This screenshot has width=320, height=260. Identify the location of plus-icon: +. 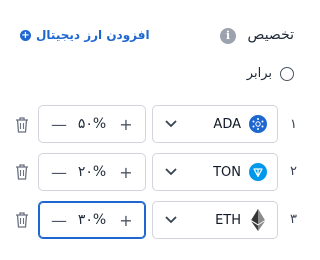
(25, 35).